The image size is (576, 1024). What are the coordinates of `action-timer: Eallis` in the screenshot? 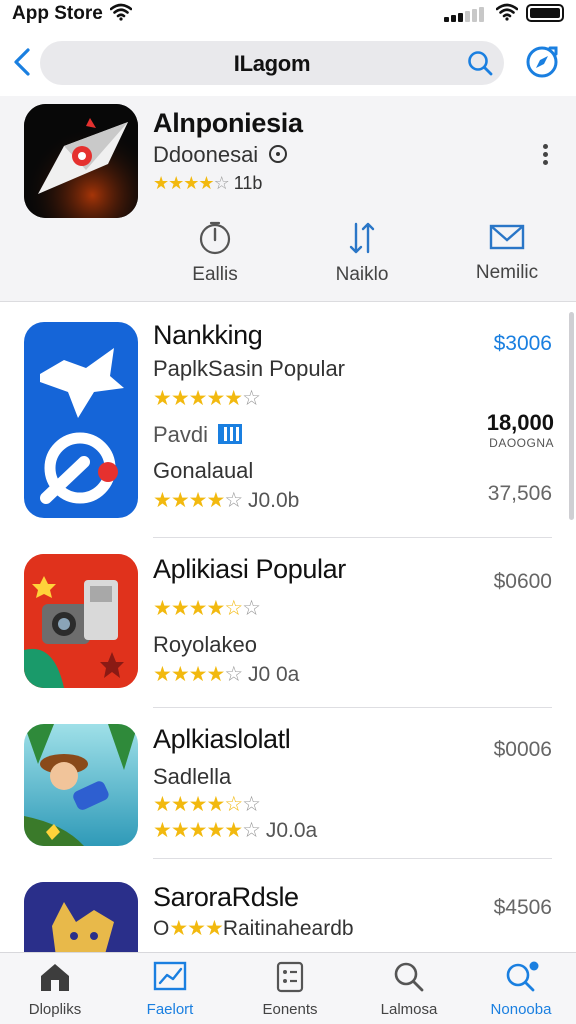 It's located at (215, 253).